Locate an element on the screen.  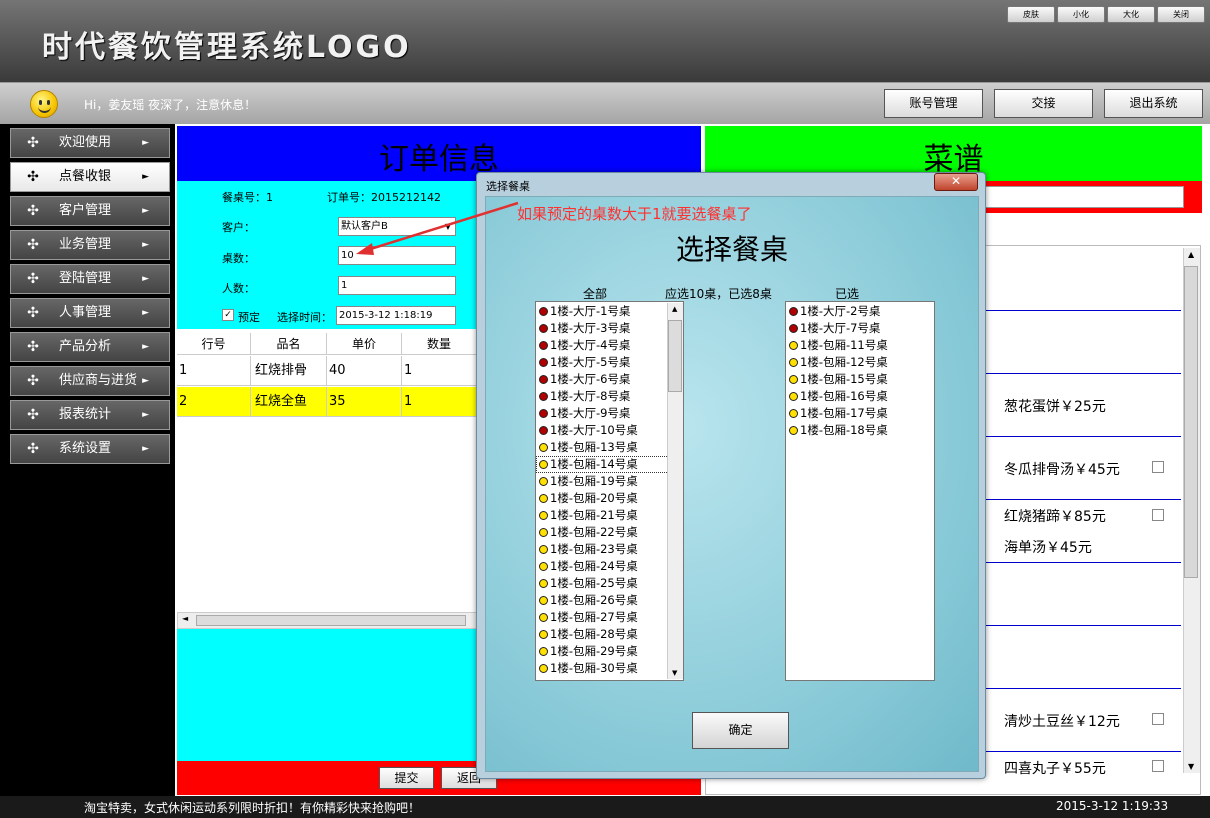
table-list-item: 1楼-包厢-23号桌 is located at coordinates (609, 549).